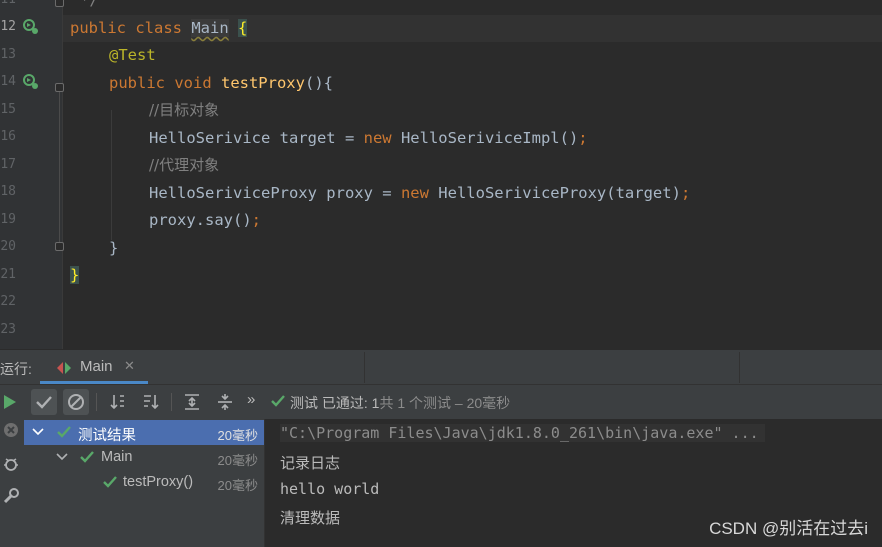 The height and width of the screenshot is (547, 882). I want to click on collapse-all-button, so click(225, 402).